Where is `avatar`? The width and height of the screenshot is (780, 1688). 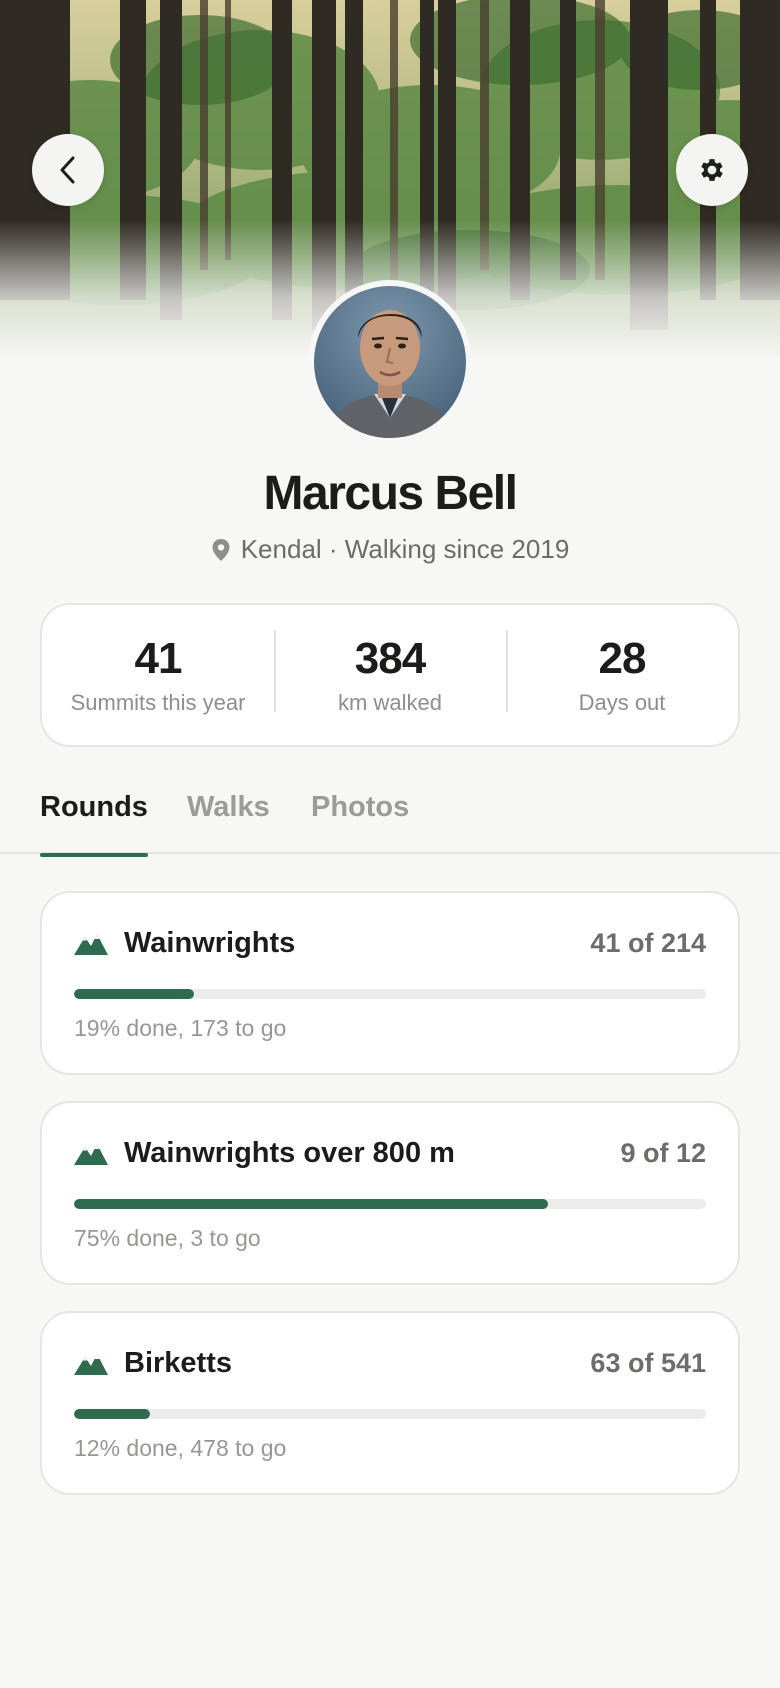 avatar is located at coordinates (390, 362).